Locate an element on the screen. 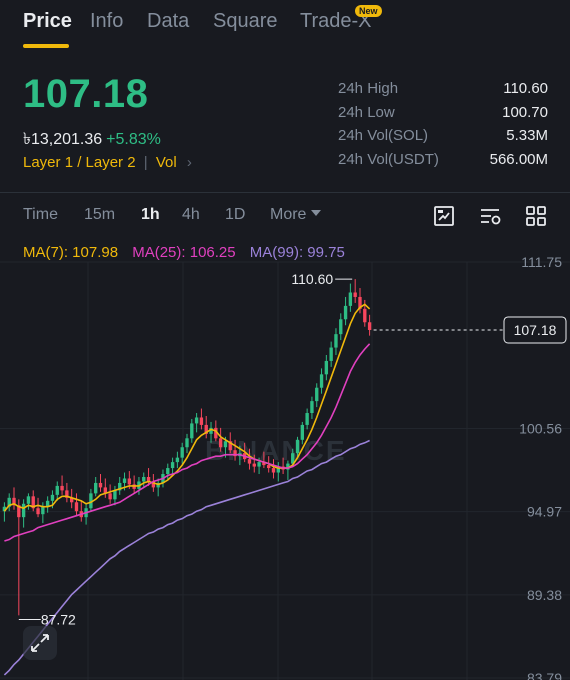  fullscreen-button is located at coordinates (40, 643).